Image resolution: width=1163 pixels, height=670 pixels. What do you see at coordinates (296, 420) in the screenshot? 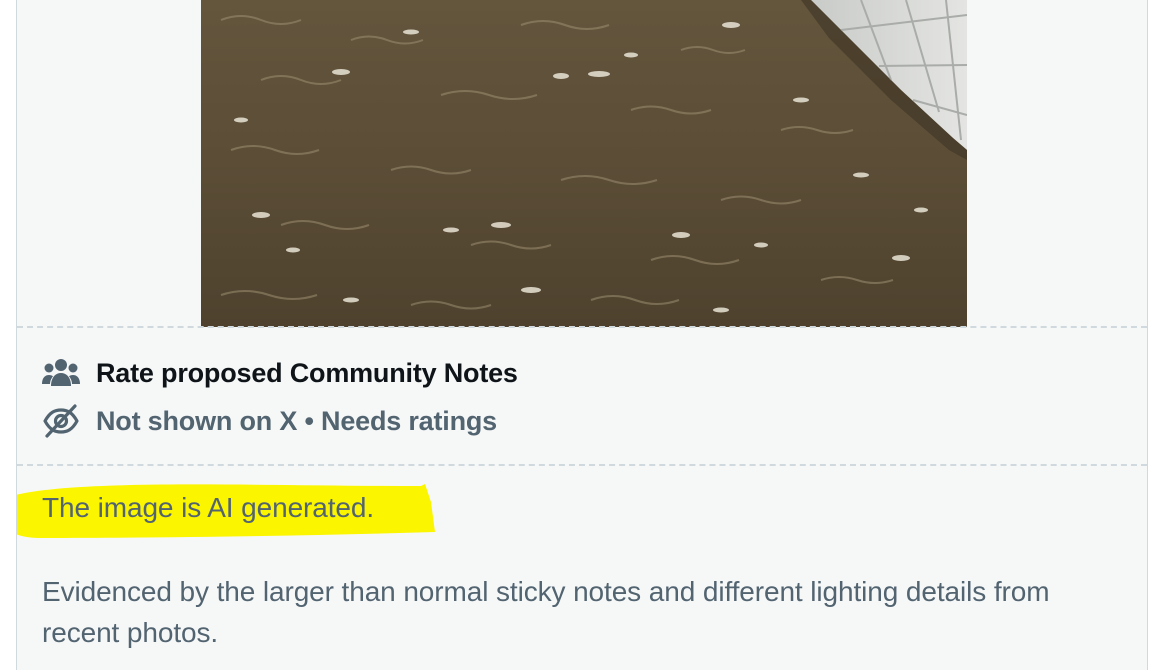
I see `note-status-label: Not shown on X • Needs ratings` at bounding box center [296, 420].